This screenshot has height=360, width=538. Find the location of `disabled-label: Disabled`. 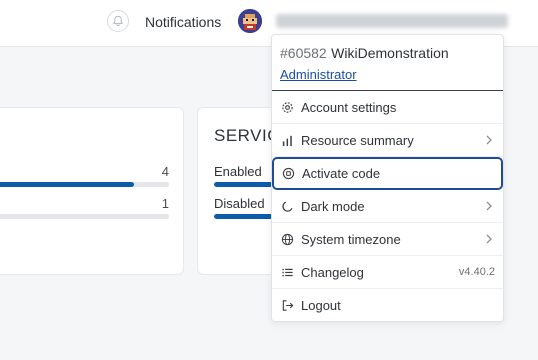

disabled-label: Disabled is located at coordinates (239, 203).